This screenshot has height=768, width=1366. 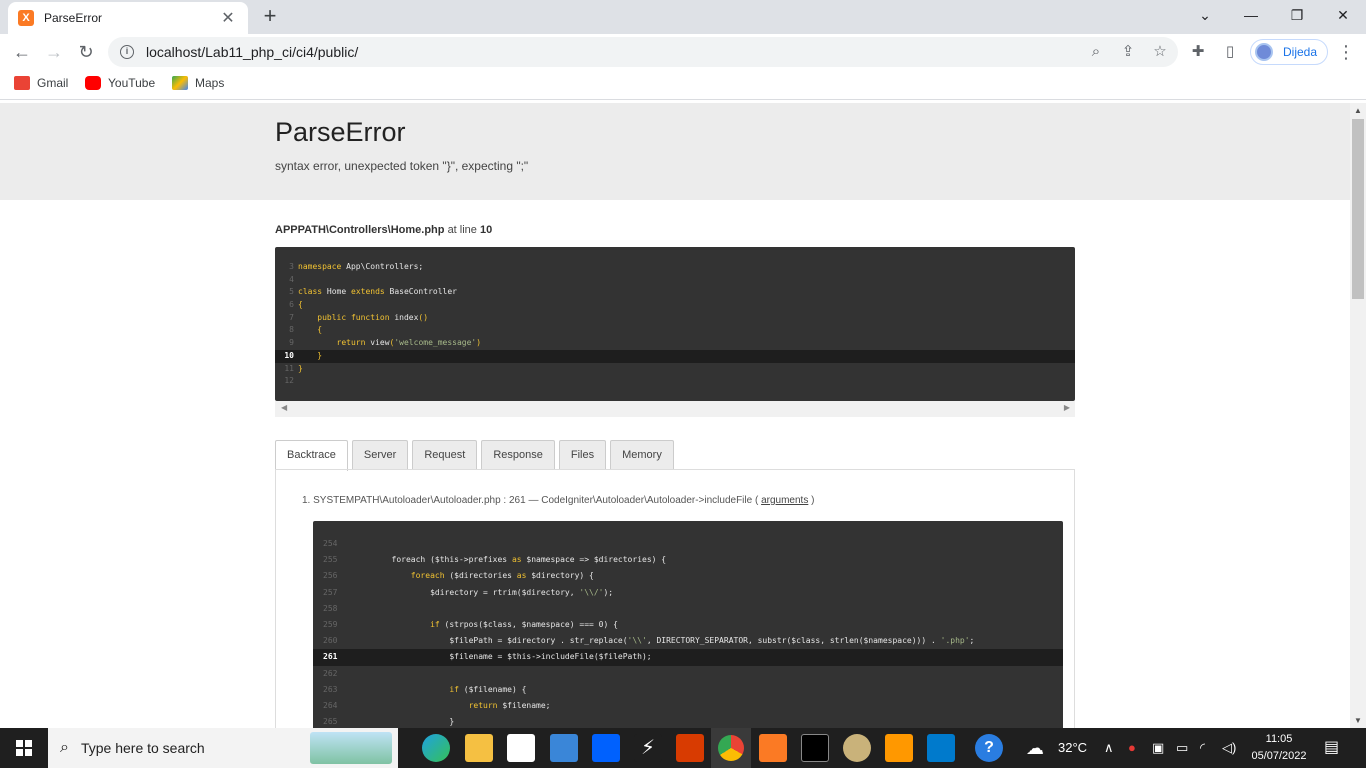 I want to click on menu-icon: ⋮, so click(x=1346, y=52).